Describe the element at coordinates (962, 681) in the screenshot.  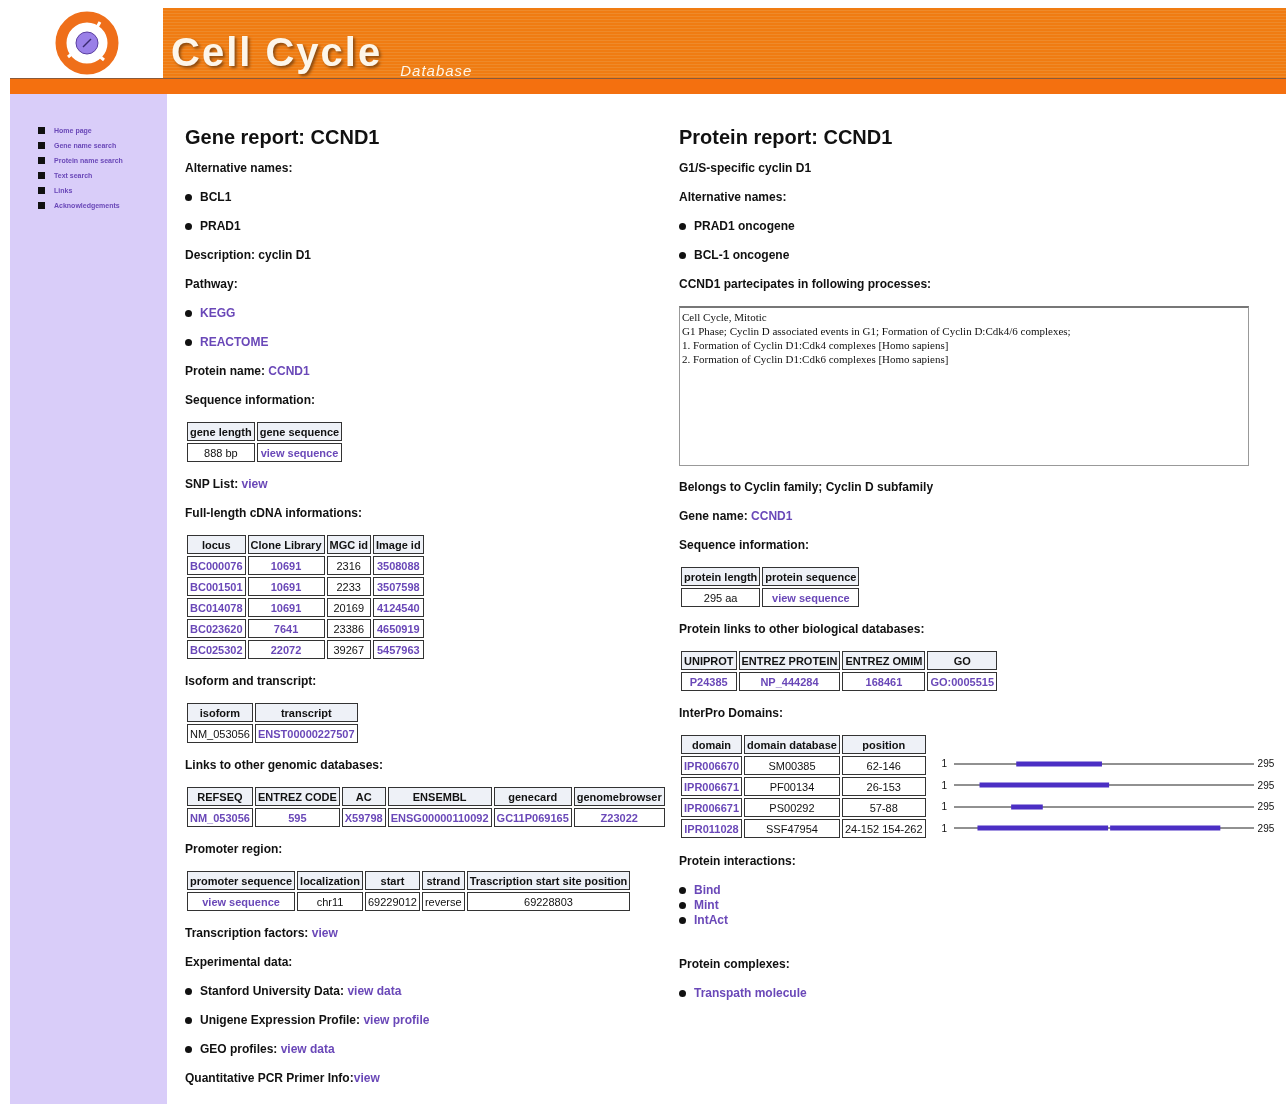
I see `table-link: GO:0005515` at that location.